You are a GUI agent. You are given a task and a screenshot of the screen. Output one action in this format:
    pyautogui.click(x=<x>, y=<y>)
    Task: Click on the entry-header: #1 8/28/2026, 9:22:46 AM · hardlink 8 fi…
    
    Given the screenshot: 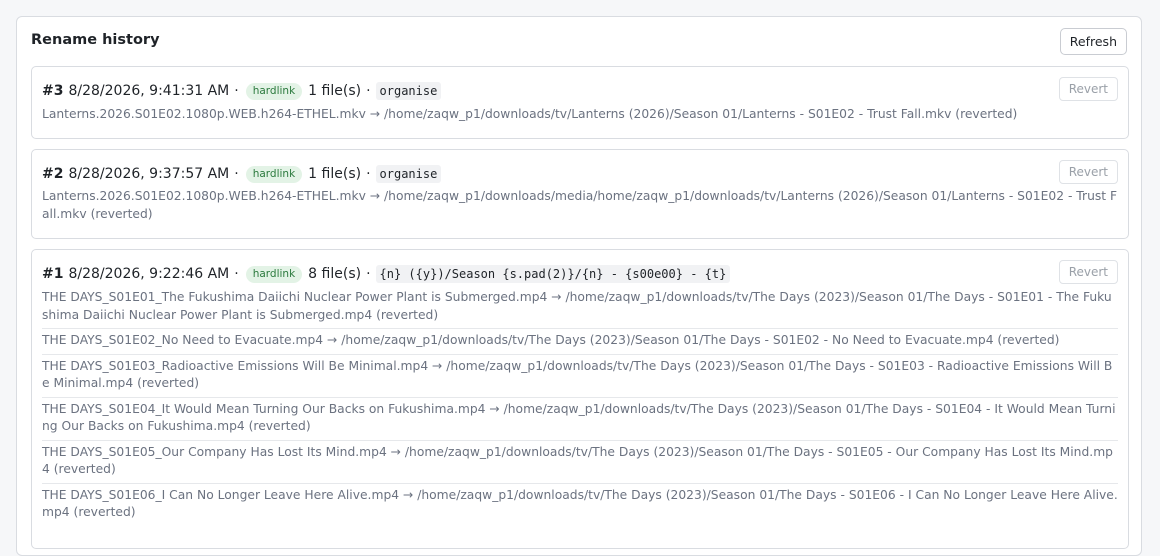 What is the action you would take?
    pyautogui.click(x=386, y=274)
    